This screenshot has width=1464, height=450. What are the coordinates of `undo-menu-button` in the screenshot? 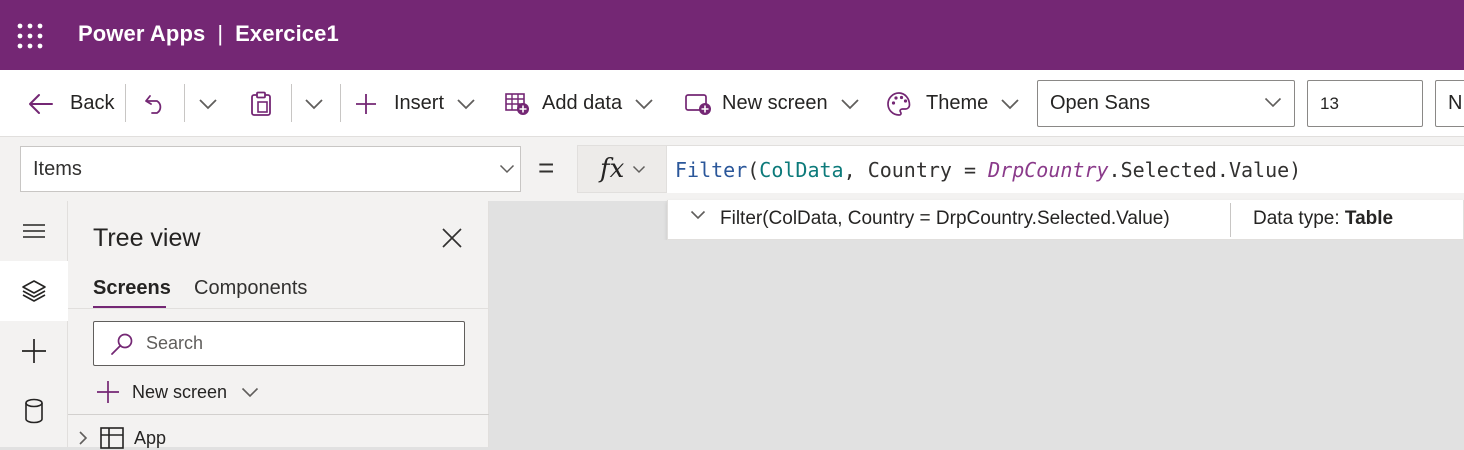 It's located at (208, 103).